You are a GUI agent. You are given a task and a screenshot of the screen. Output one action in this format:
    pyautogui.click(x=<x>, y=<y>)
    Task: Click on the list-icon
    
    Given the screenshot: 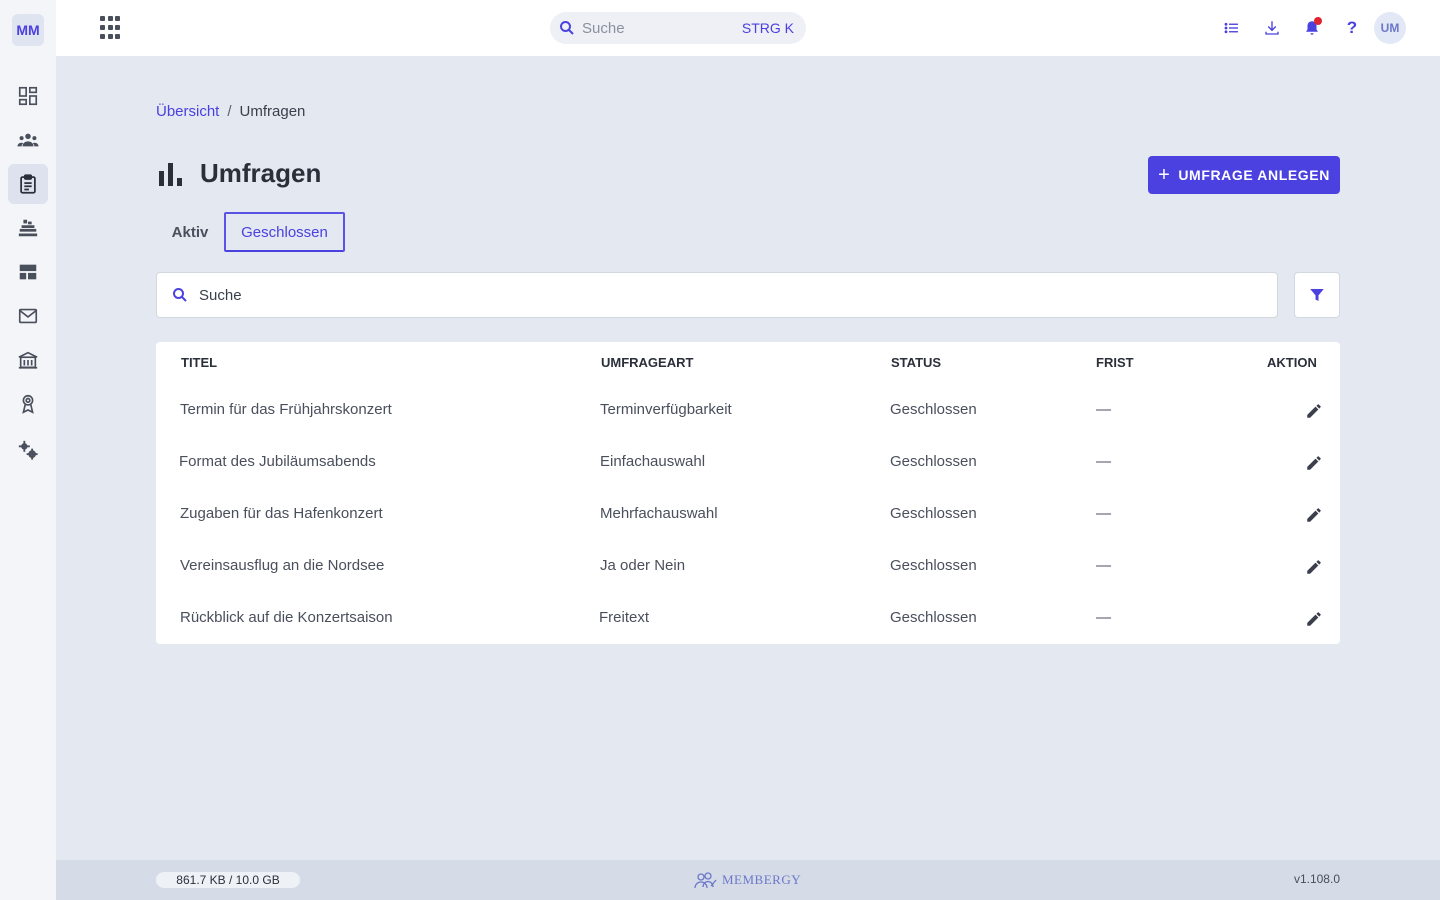 What is the action you would take?
    pyautogui.click(x=1231, y=28)
    